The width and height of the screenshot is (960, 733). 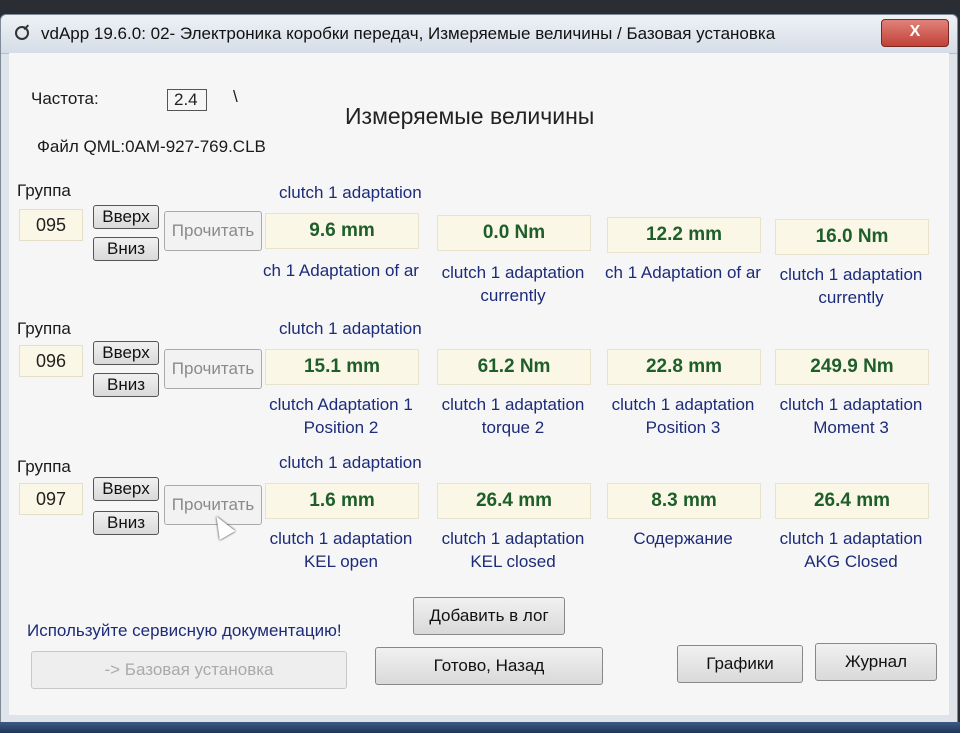 I want to click on group-number-field: 096, so click(x=51, y=361).